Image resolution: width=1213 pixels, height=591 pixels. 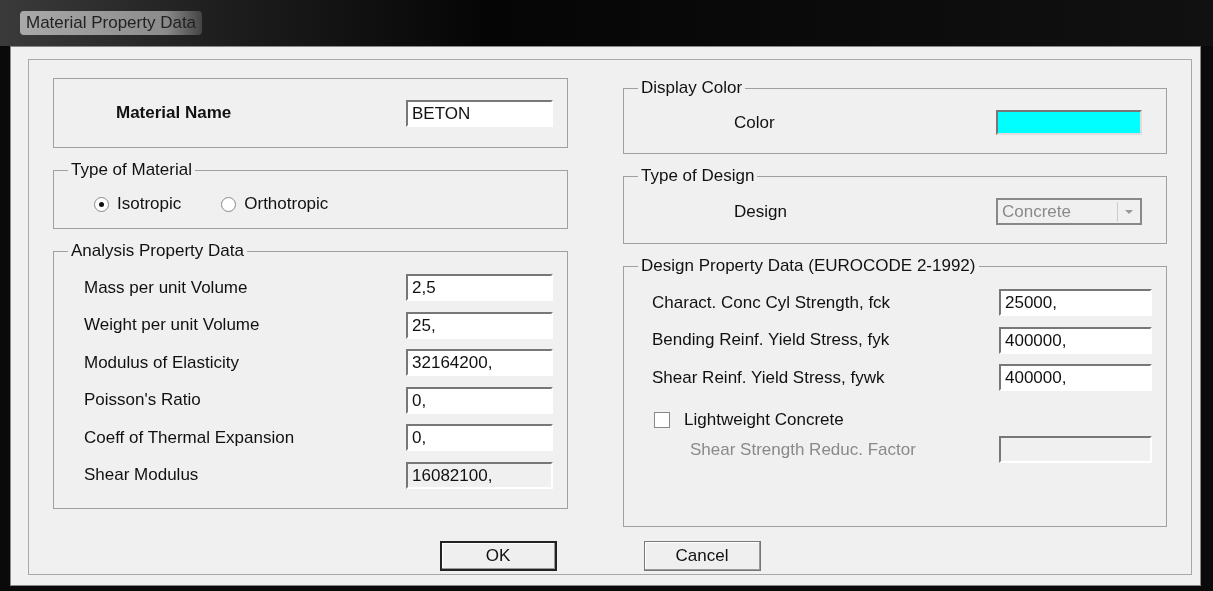 What do you see at coordinates (166, 287) in the screenshot?
I see `field-label: Mass per unit Volume` at bounding box center [166, 287].